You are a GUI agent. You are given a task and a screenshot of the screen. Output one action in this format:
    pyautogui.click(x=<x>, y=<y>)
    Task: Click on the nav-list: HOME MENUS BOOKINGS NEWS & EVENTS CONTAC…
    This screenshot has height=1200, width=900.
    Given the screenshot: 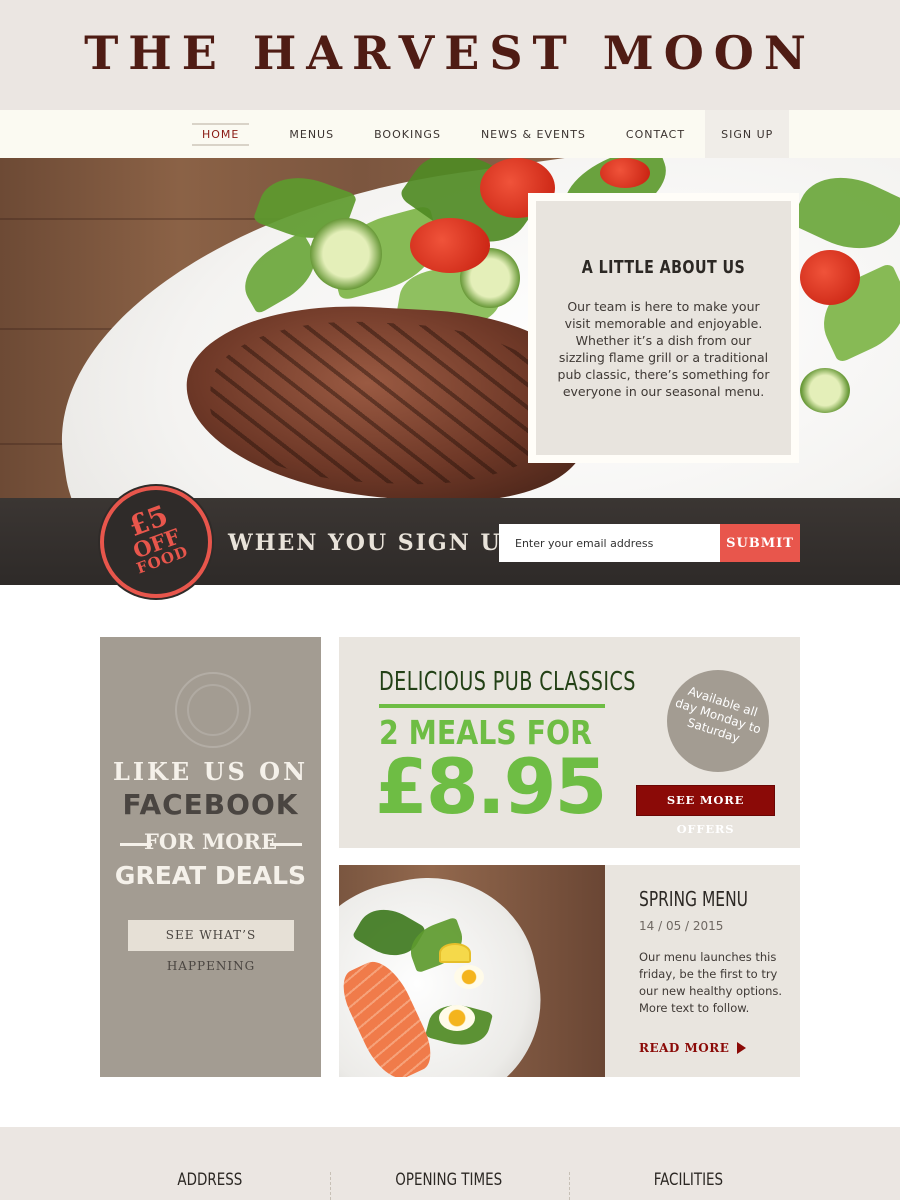 What is the action you would take?
    pyautogui.click(x=481, y=134)
    